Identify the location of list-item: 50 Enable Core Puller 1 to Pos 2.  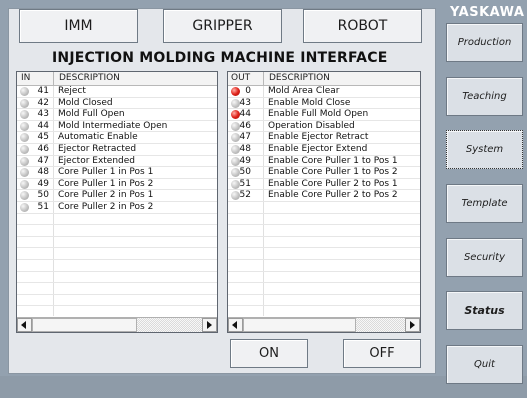
(324, 173).